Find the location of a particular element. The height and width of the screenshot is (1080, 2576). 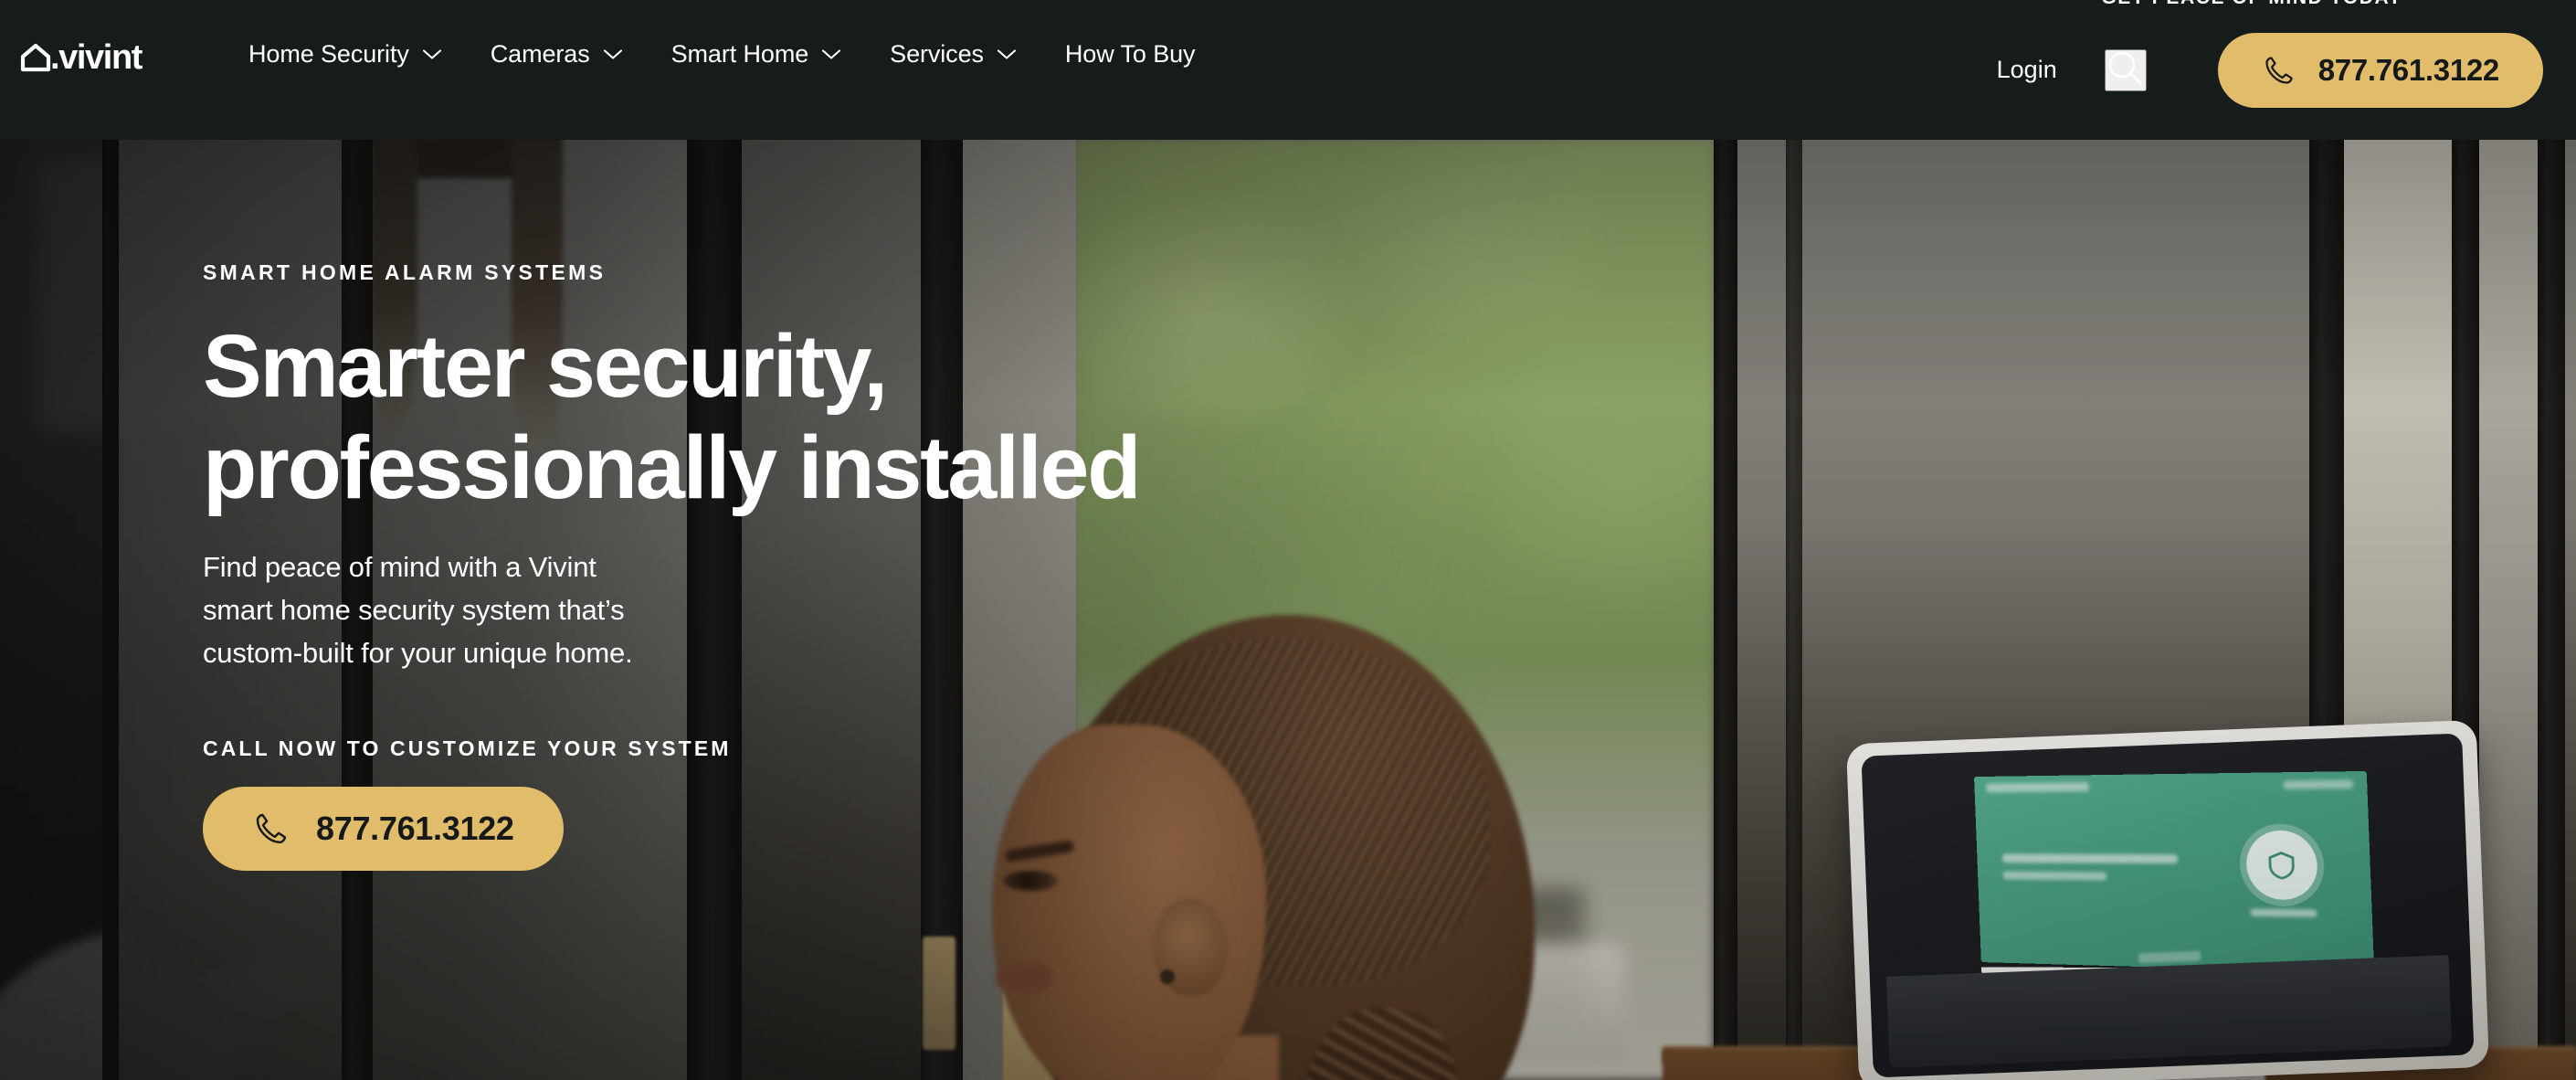

hub-arming-label is located at coordinates (2284, 912).